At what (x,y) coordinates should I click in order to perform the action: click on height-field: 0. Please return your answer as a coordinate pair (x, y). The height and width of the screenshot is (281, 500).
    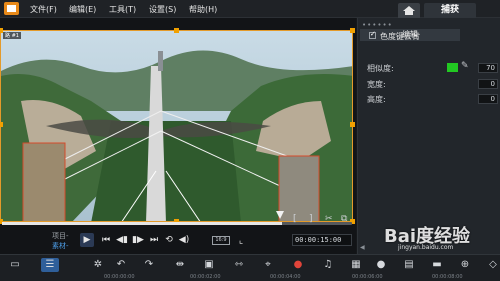
    Looking at the image, I should click on (488, 99).